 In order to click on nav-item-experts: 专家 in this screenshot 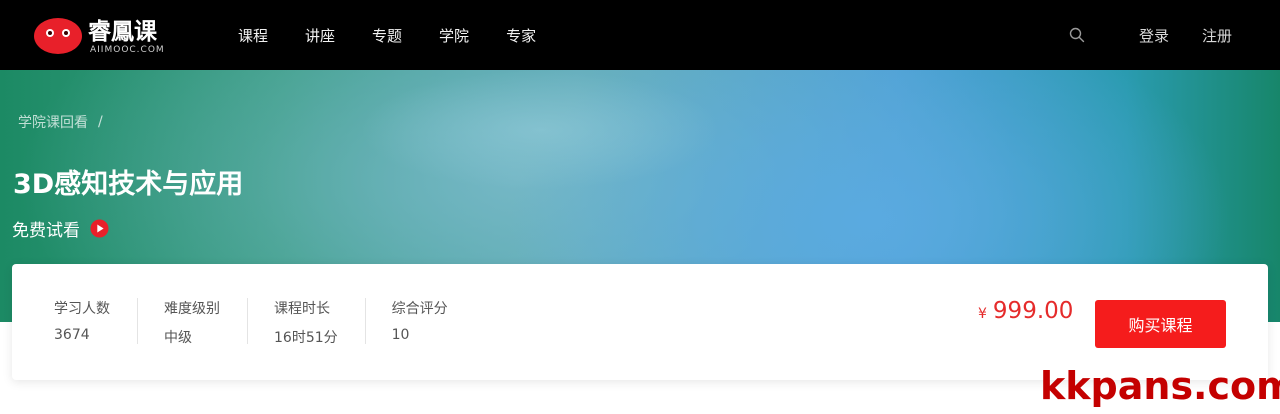, I will do `click(521, 35)`.